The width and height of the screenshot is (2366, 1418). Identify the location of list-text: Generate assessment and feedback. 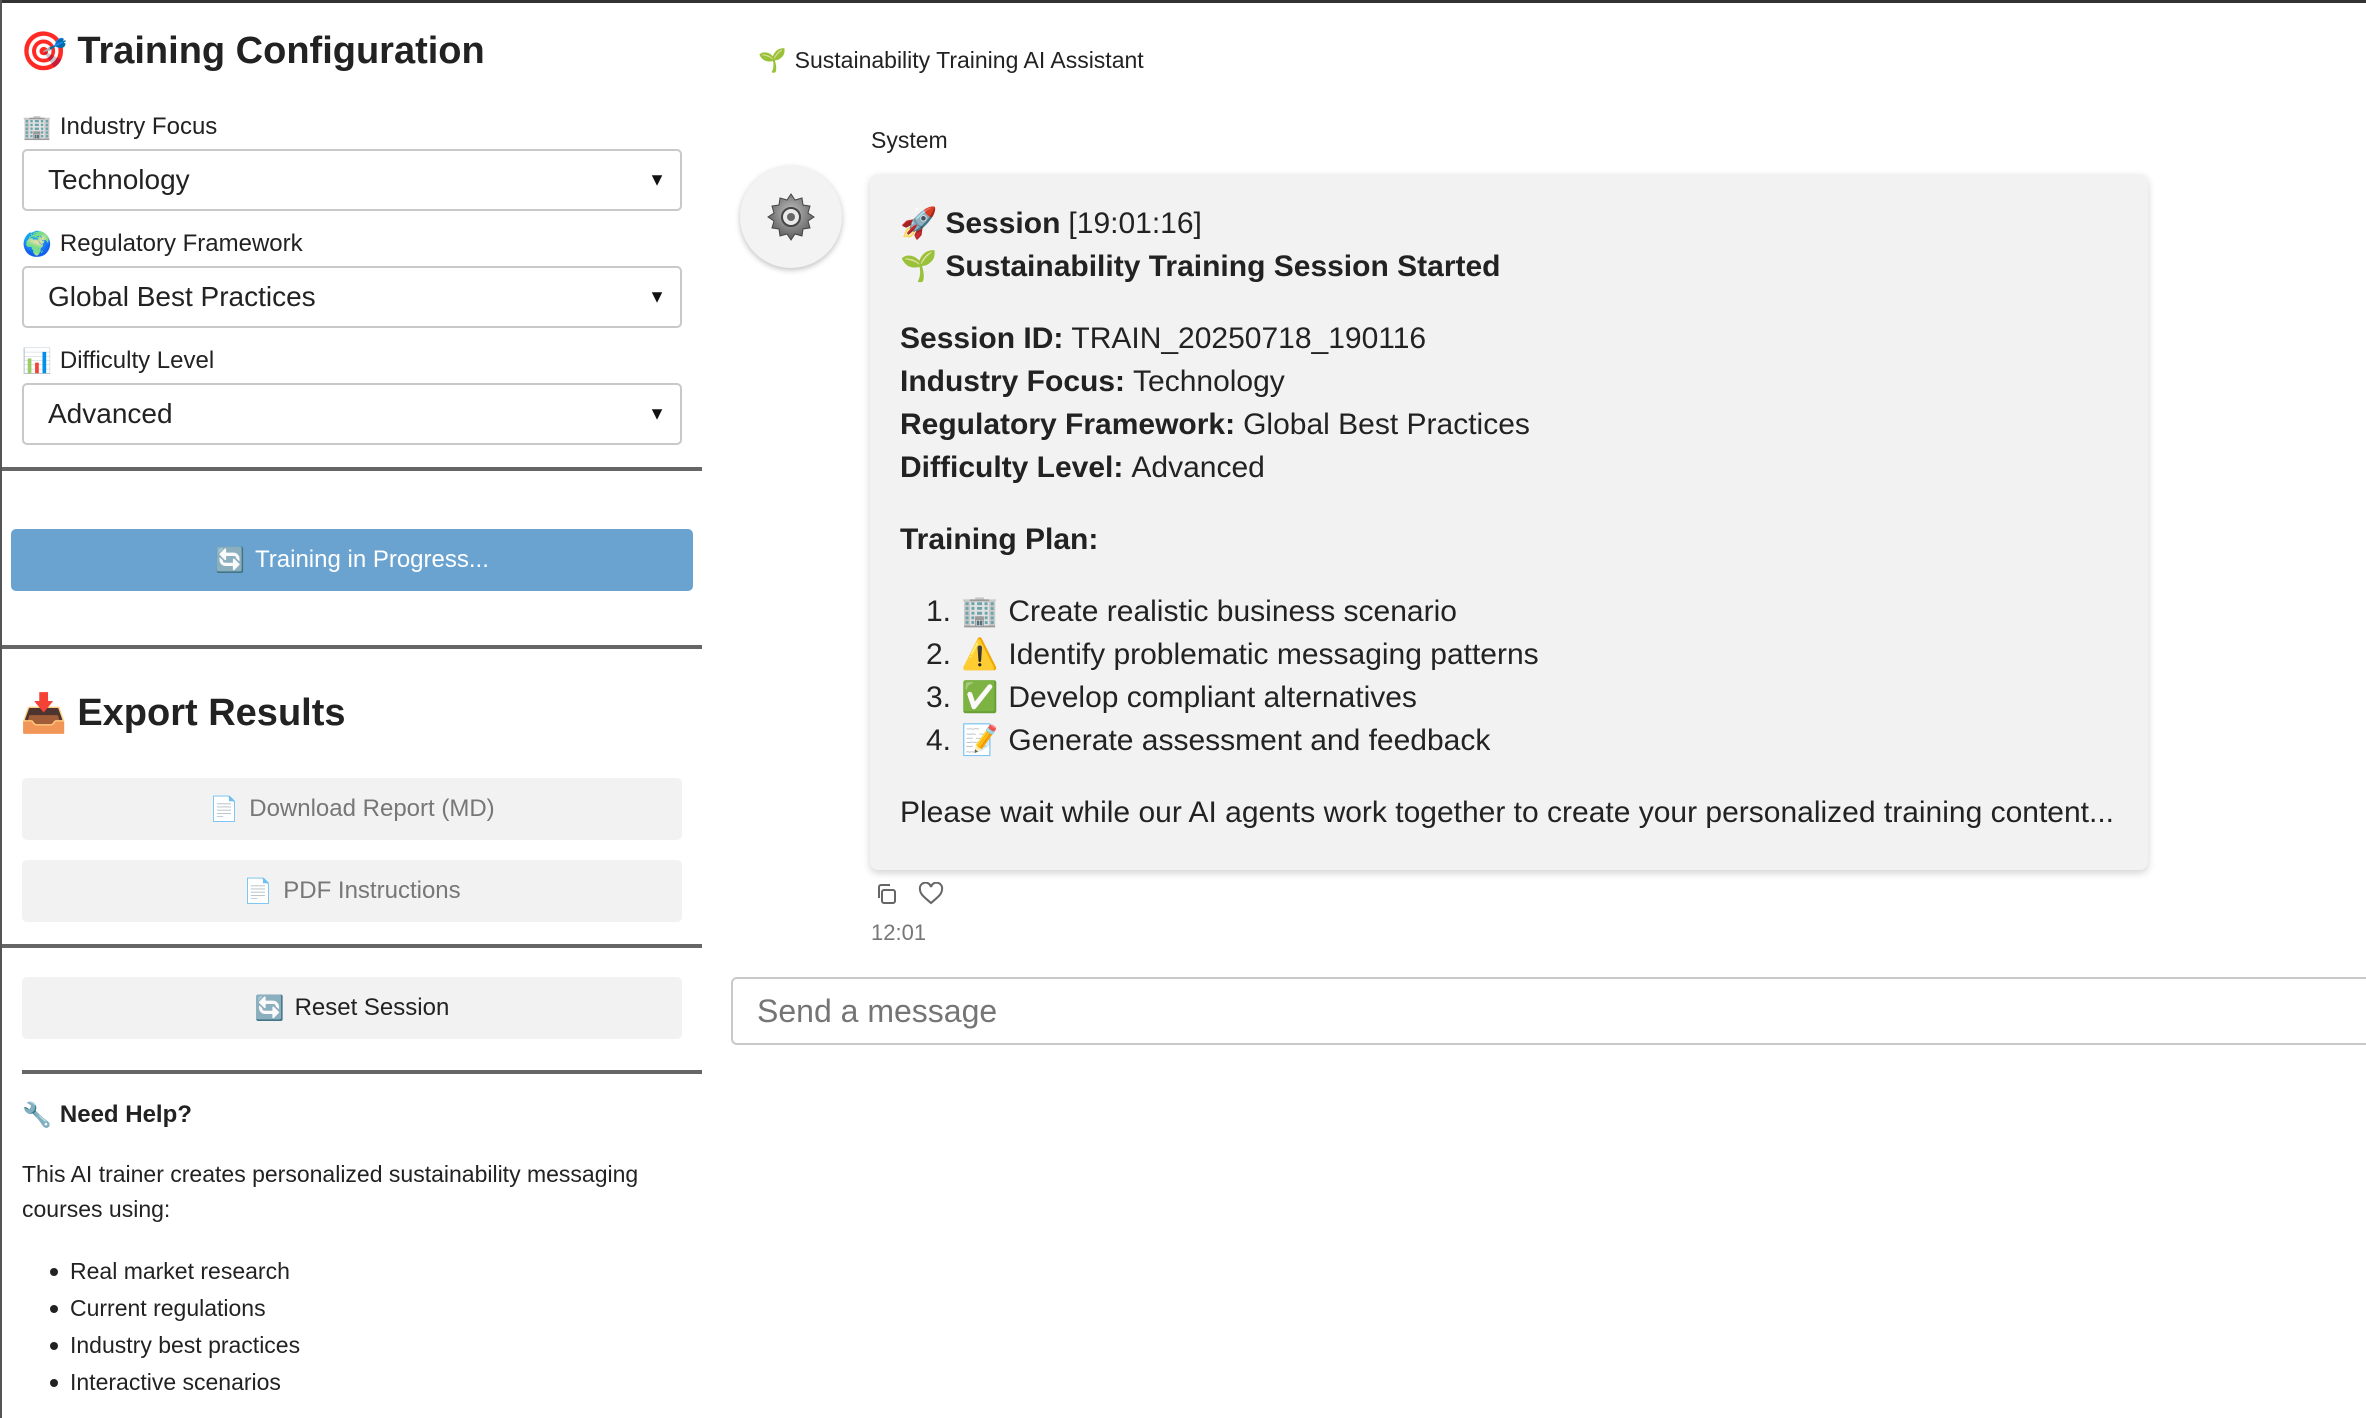
(1249, 740).